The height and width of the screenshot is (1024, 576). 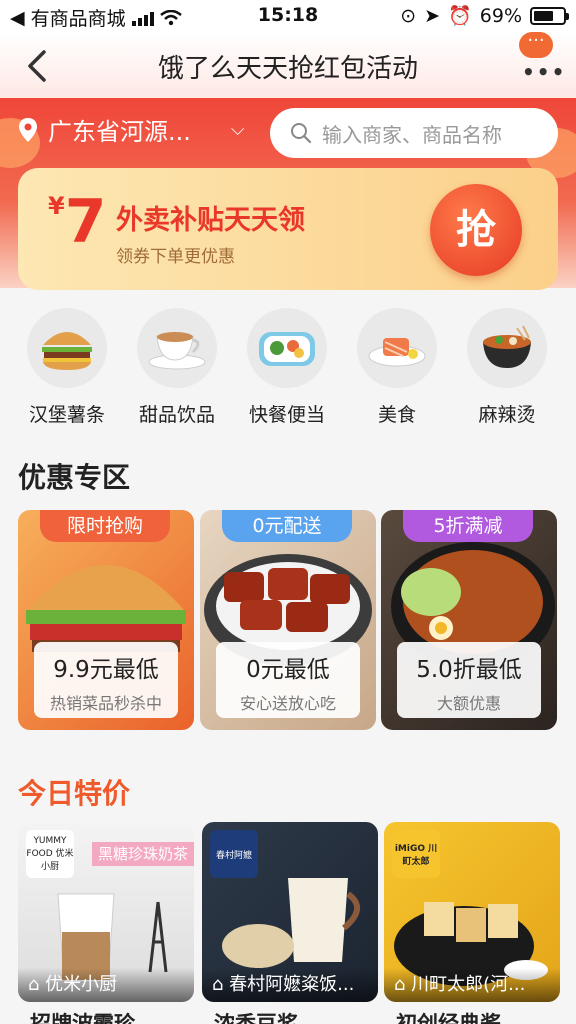 I want to click on promo-info: 0元最低 安心送放心吃, so click(x=288, y=680).